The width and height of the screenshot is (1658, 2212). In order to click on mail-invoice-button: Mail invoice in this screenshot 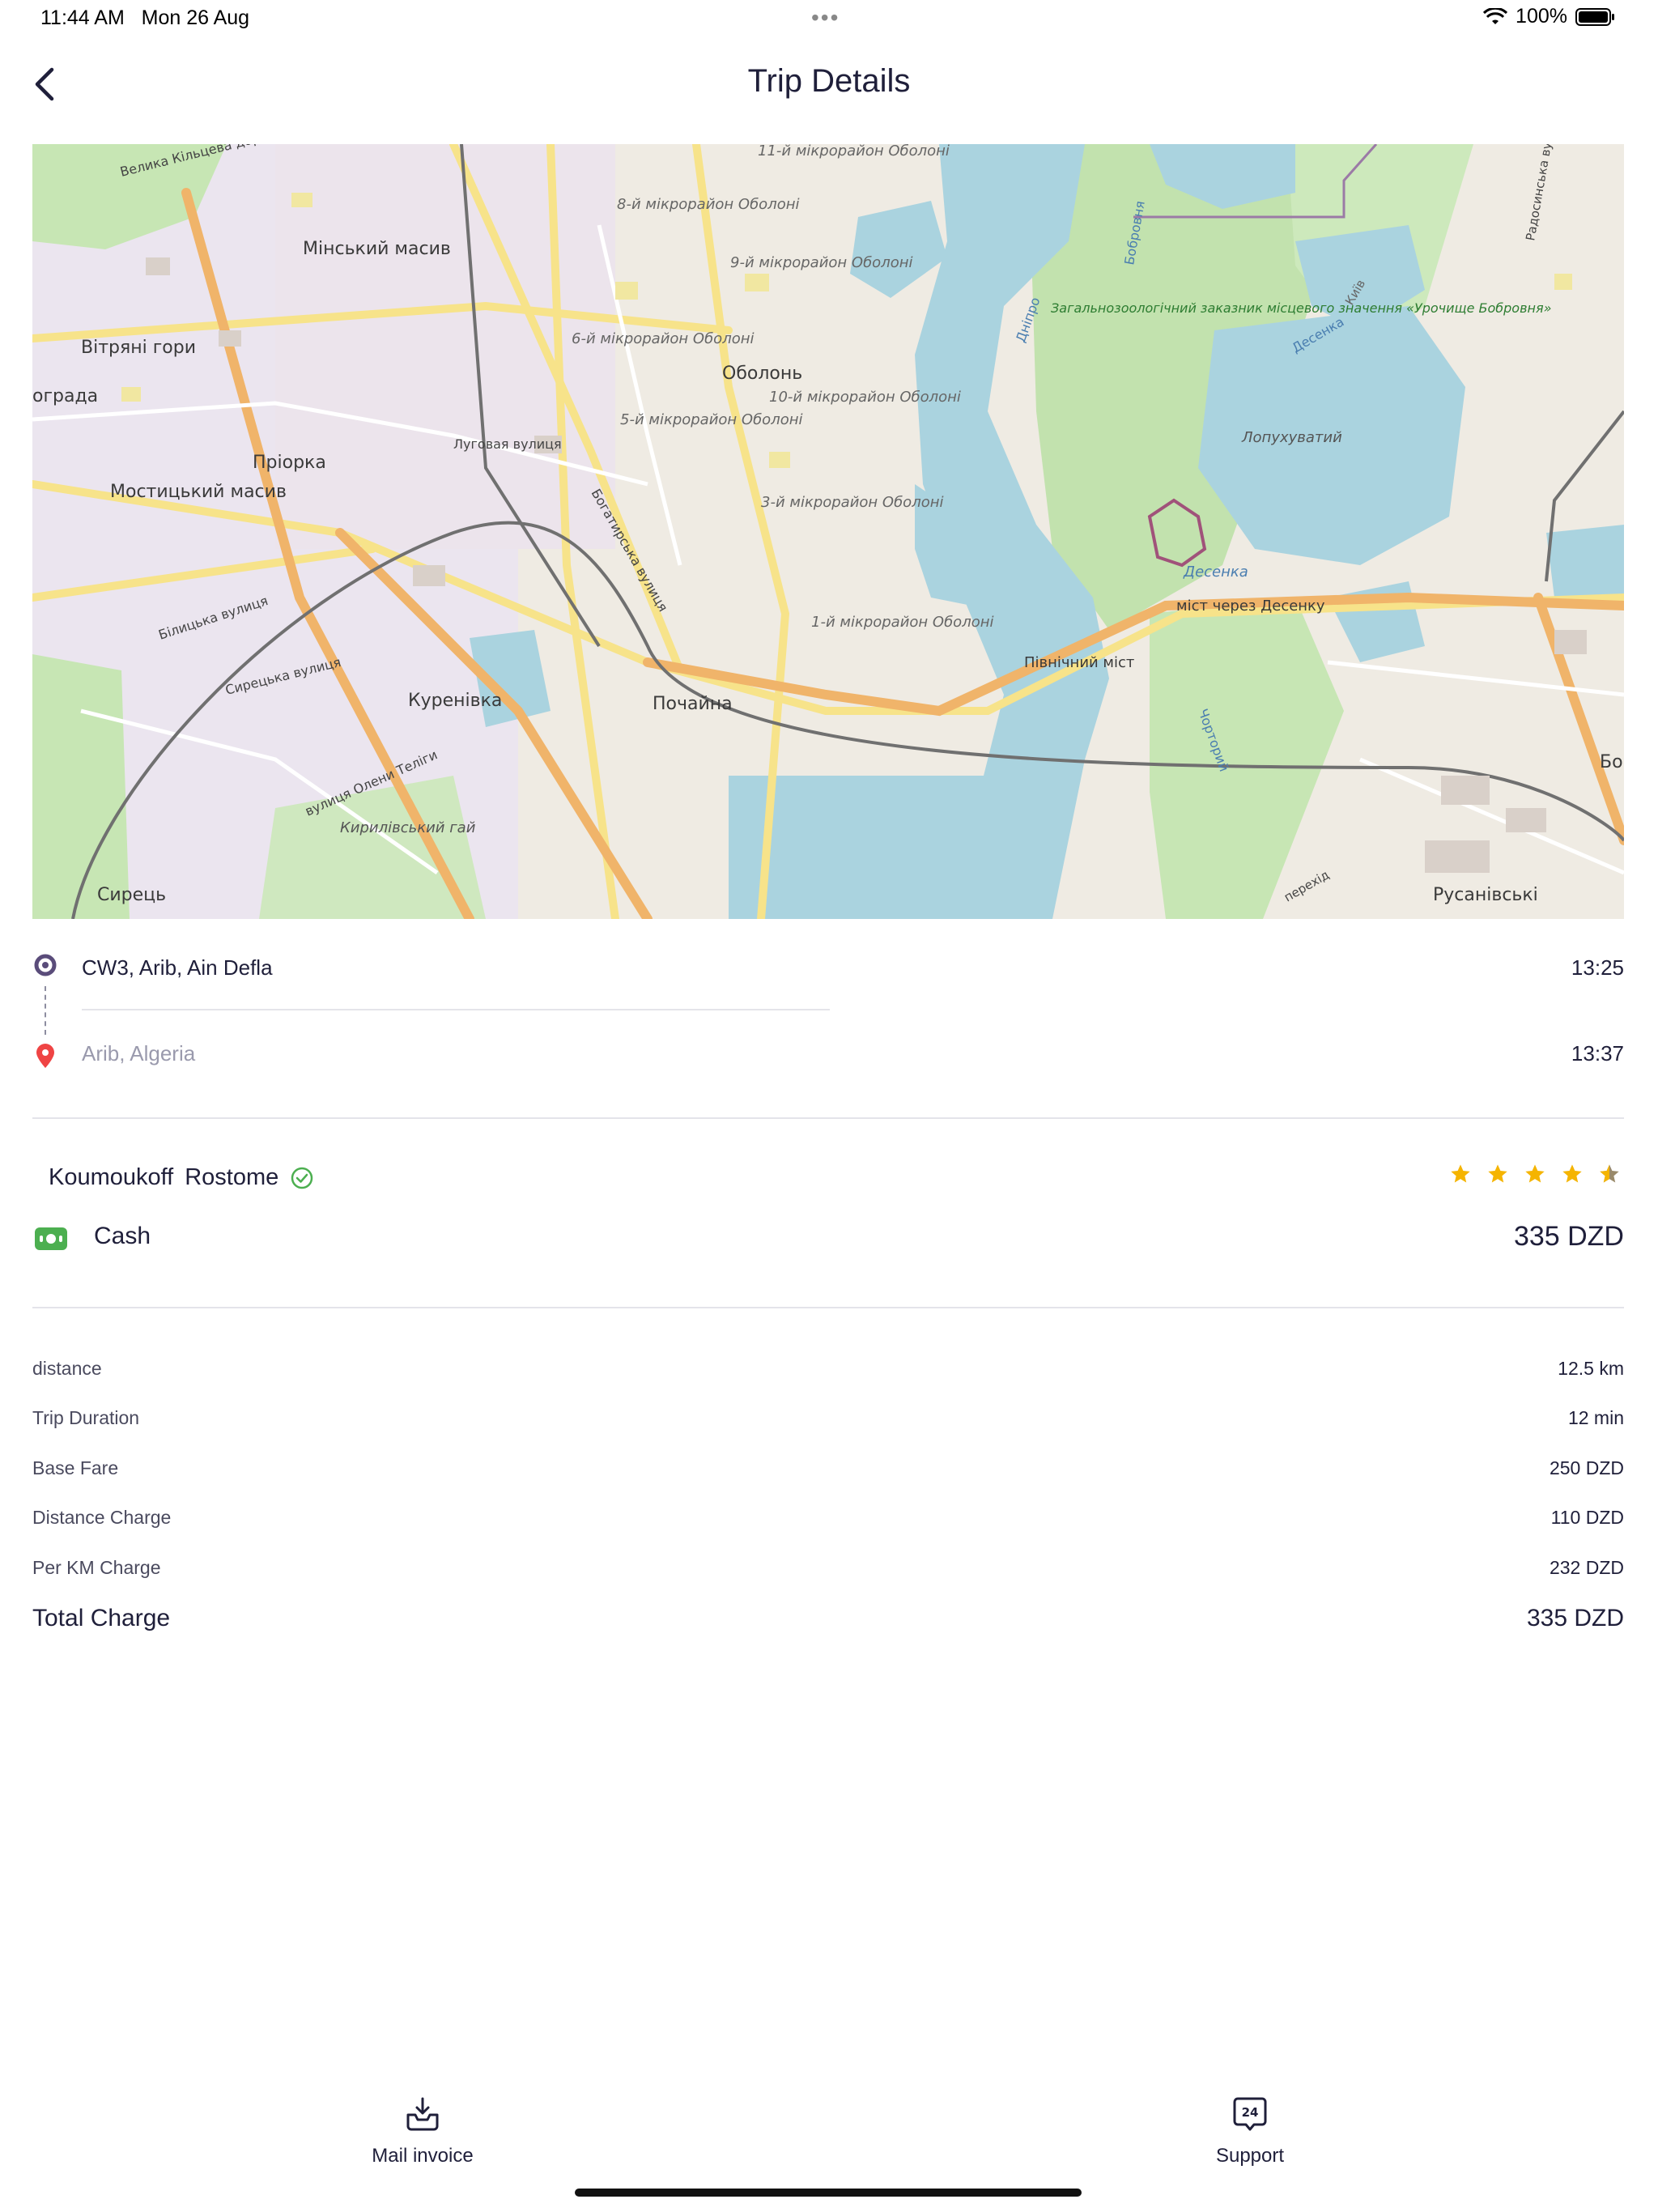, I will do `click(422, 2131)`.